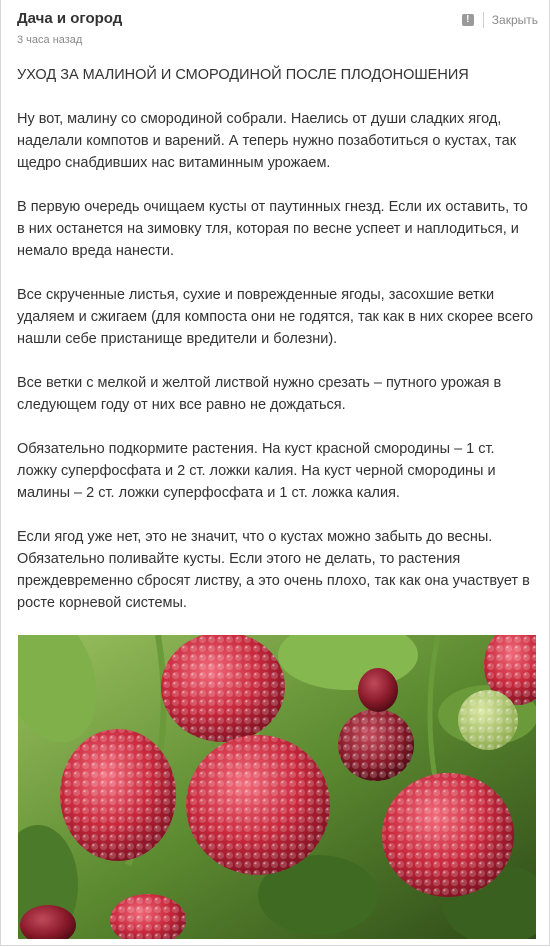 The width and height of the screenshot is (550, 947). Describe the element at coordinates (515, 20) in the screenshot. I see `close-button: Закрыть` at that location.